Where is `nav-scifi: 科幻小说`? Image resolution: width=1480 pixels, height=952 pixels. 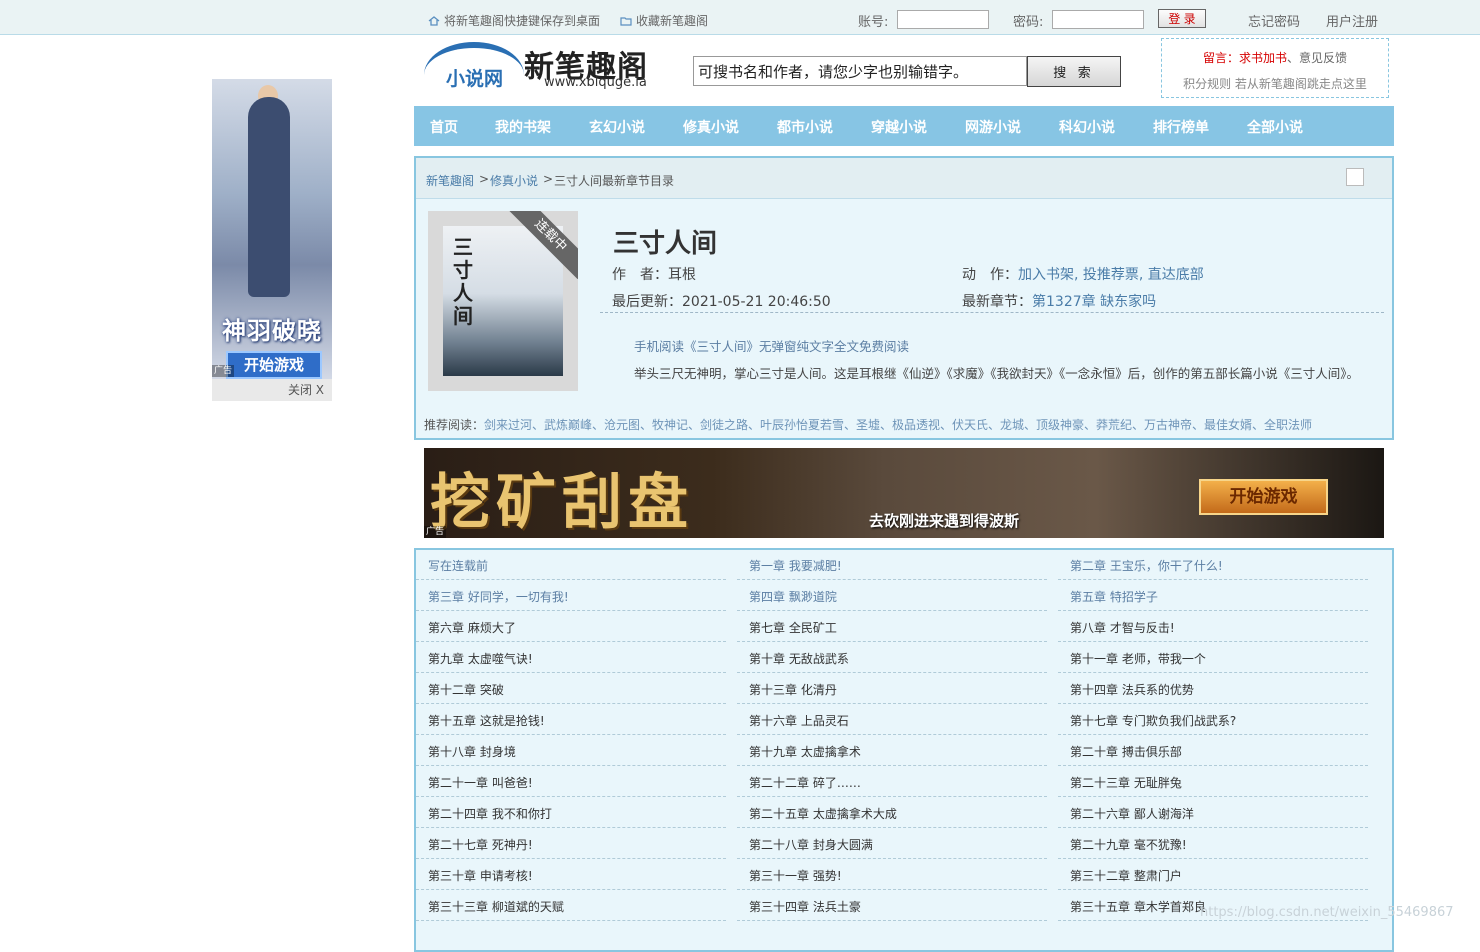 nav-scifi: 科幻小说 is located at coordinates (1087, 128).